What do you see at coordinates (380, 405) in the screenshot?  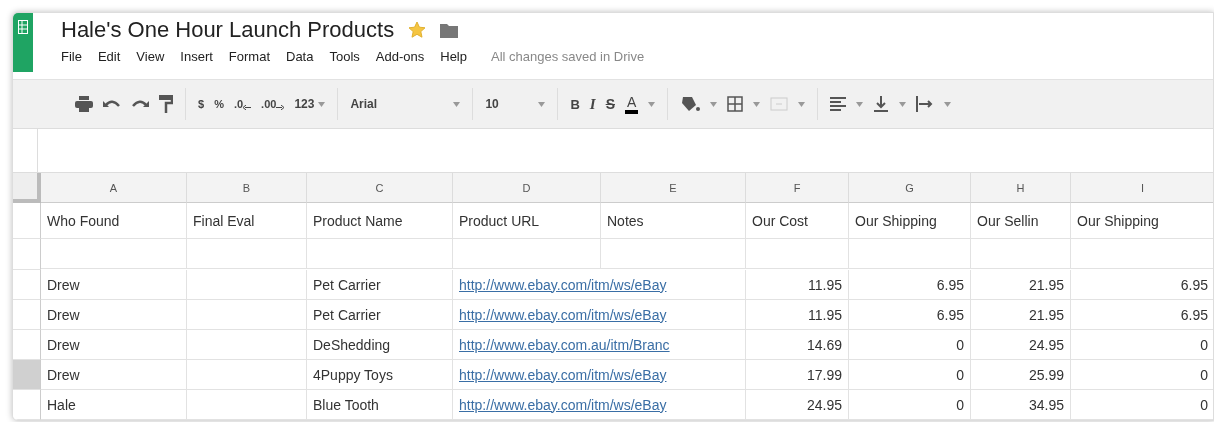 I see `table-cell: Blue Tooth` at bounding box center [380, 405].